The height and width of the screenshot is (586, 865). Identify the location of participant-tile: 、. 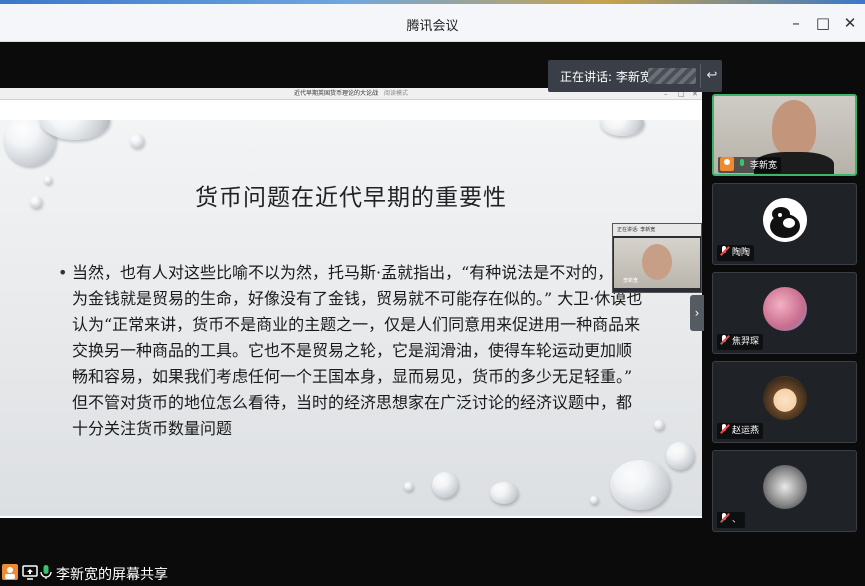
(784, 491).